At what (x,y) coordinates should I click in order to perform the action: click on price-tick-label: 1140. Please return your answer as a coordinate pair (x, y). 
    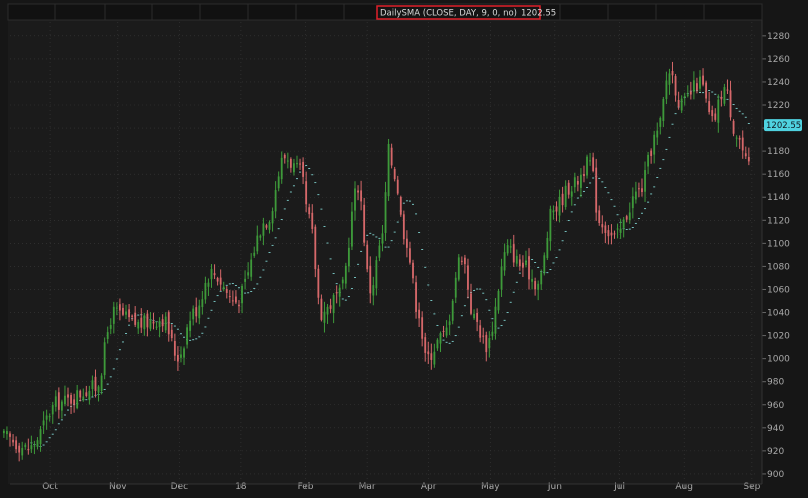
    Looking at the image, I should click on (778, 198).